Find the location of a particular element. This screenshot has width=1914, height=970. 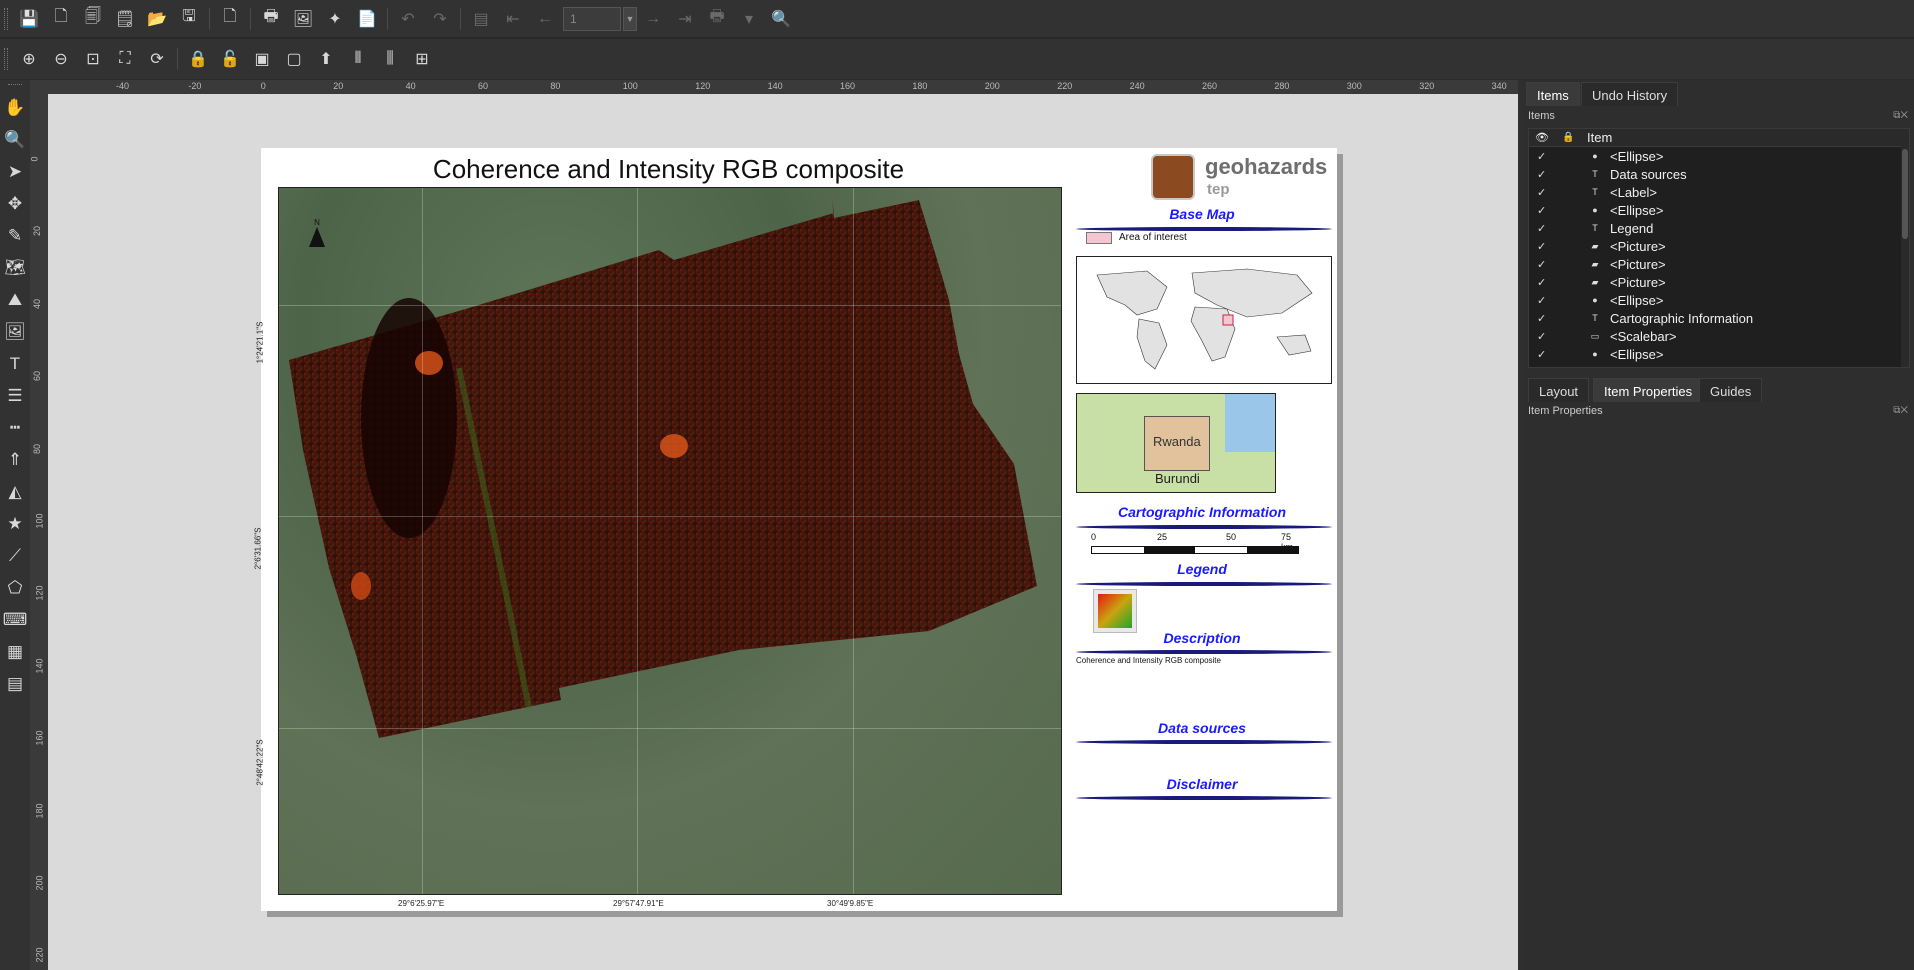

legend-heading: Legend is located at coordinates (1202, 569).